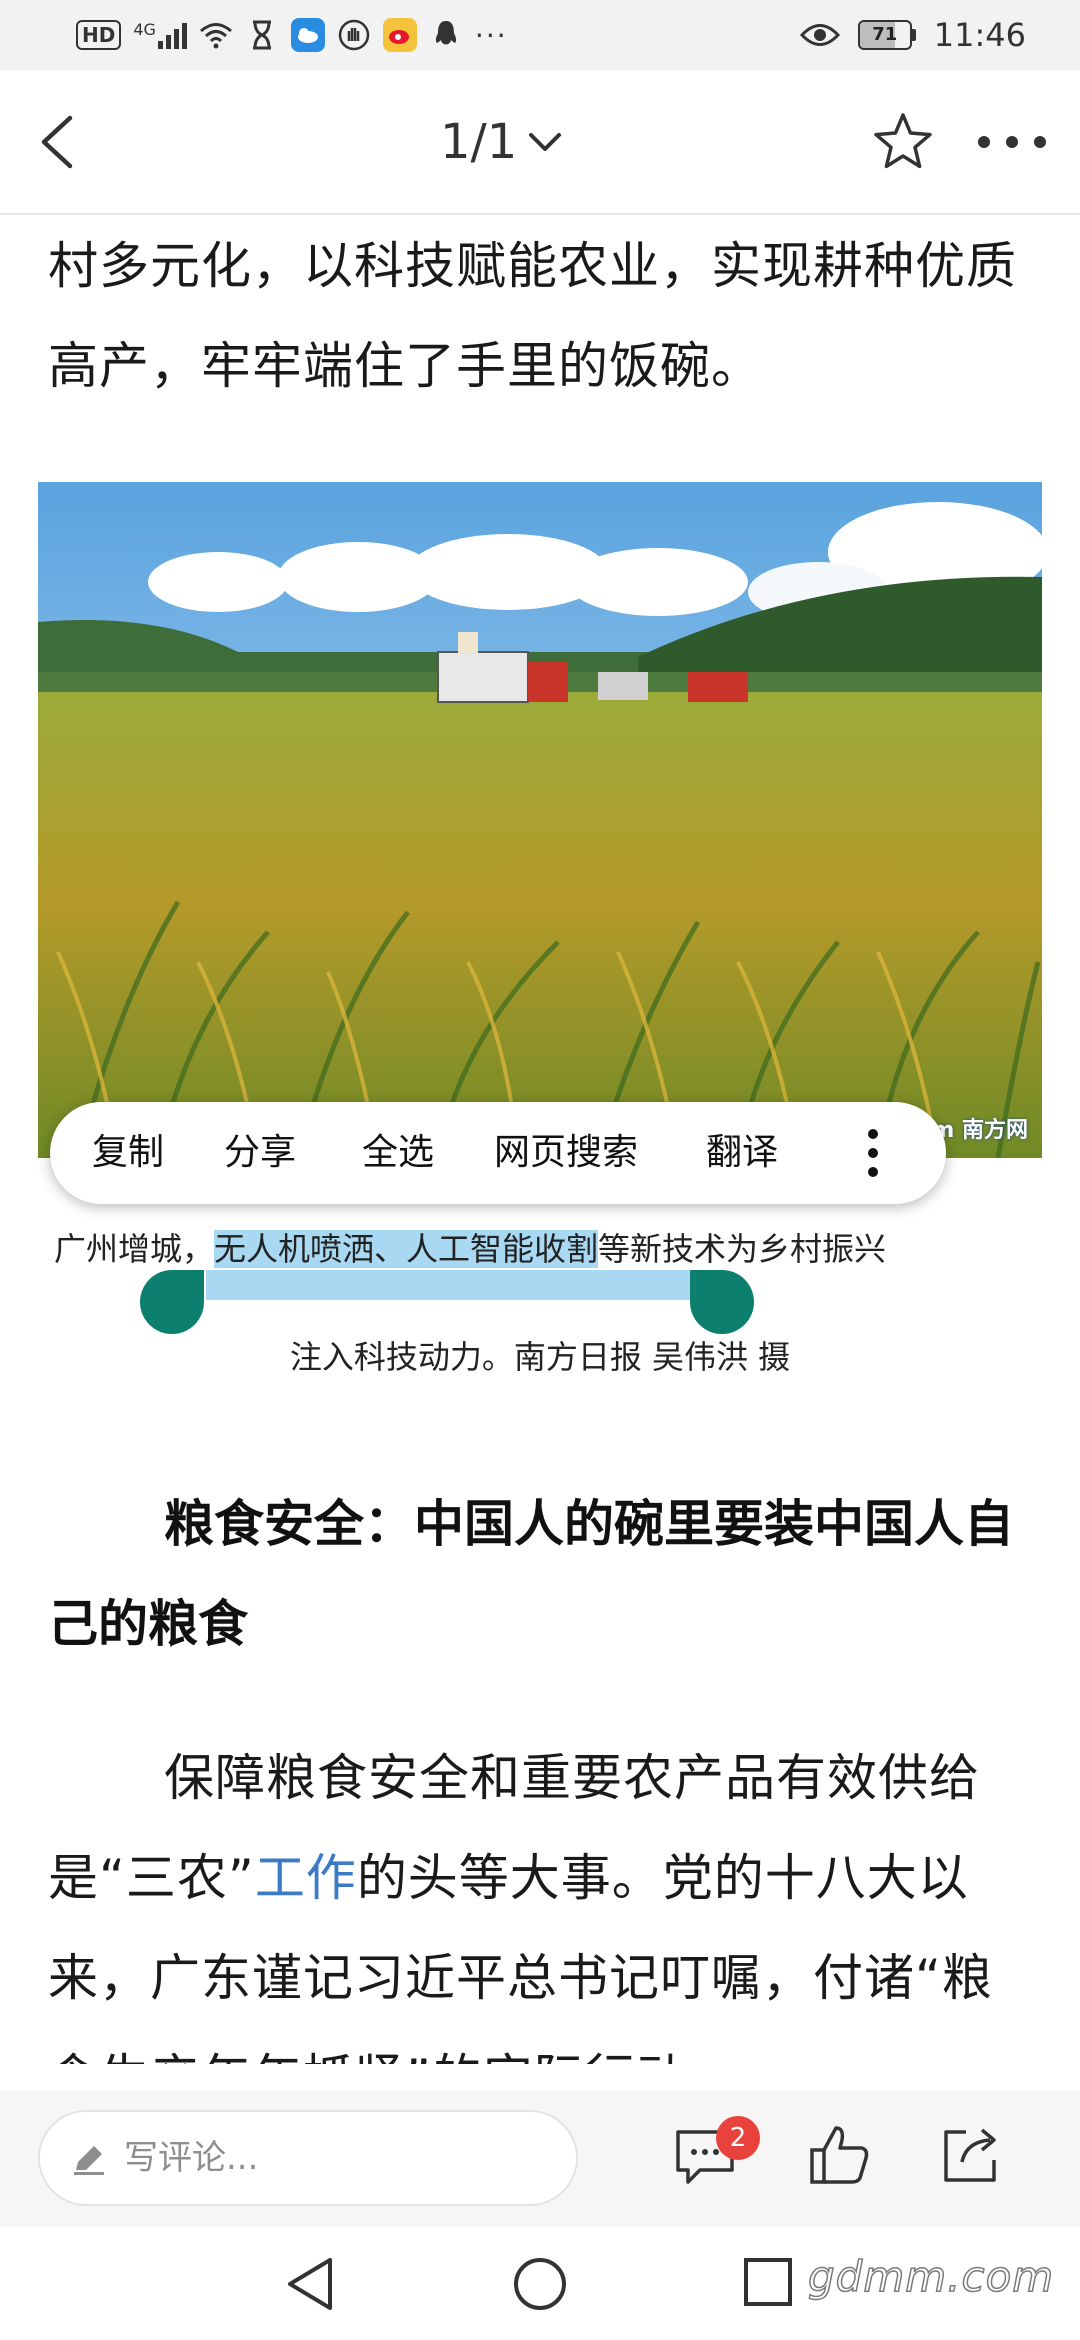 Image resolution: width=1080 pixels, height=2340 pixels. I want to click on status-left-icons: HD 4G ···, so click(292, 35).